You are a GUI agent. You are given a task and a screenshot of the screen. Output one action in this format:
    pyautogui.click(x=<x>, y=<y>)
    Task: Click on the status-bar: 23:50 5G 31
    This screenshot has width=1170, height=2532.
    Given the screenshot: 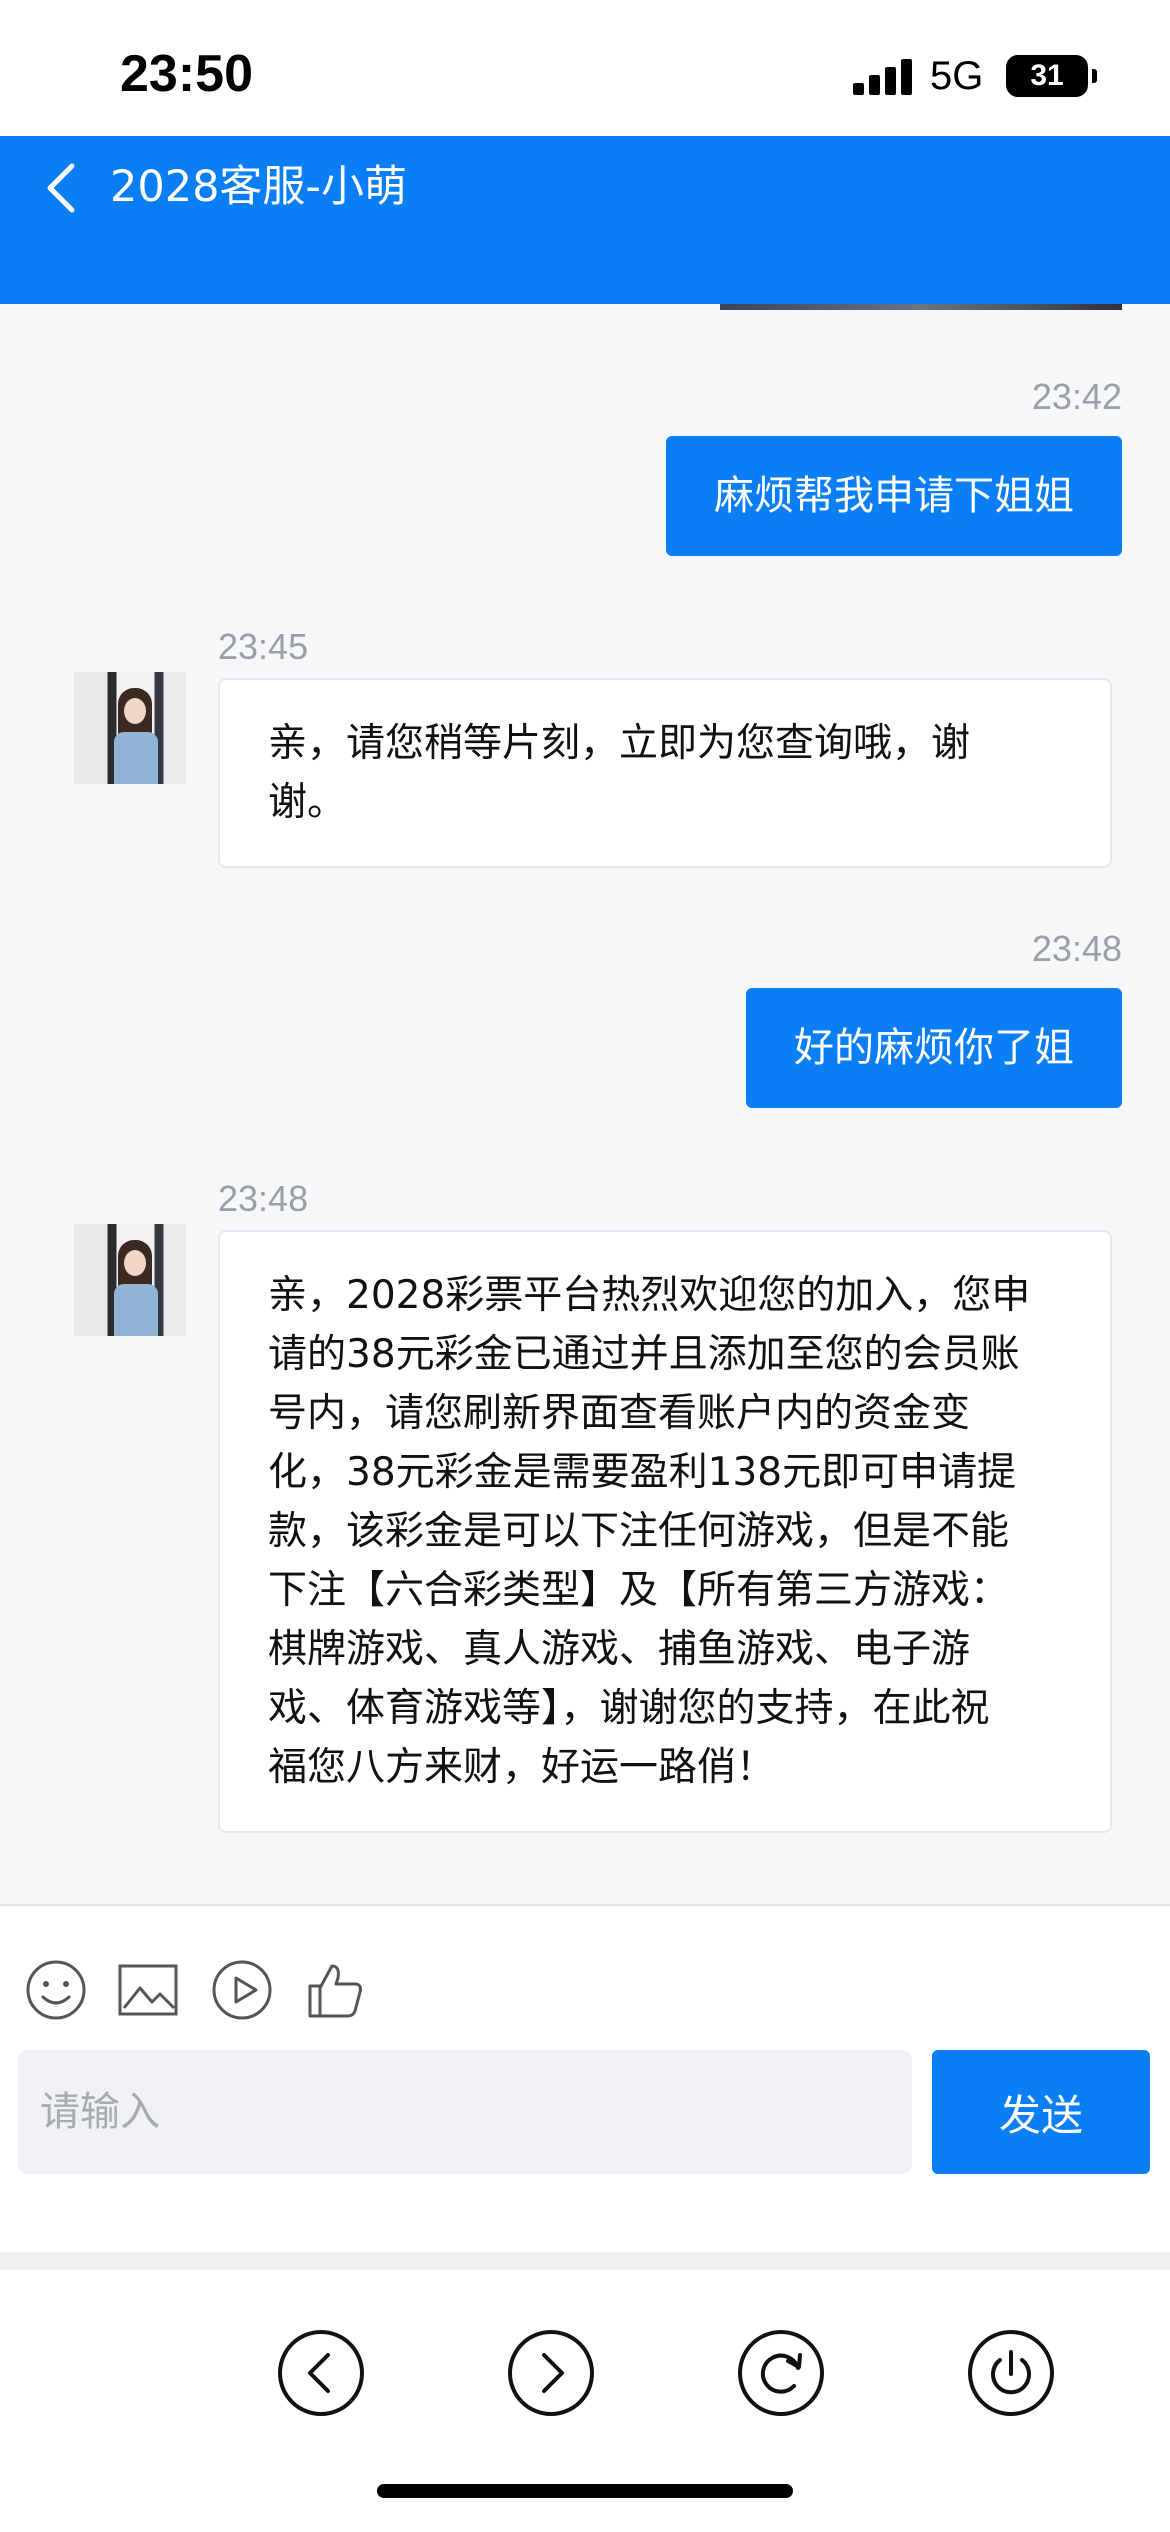 What is the action you would take?
    pyautogui.click(x=585, y=68)
    